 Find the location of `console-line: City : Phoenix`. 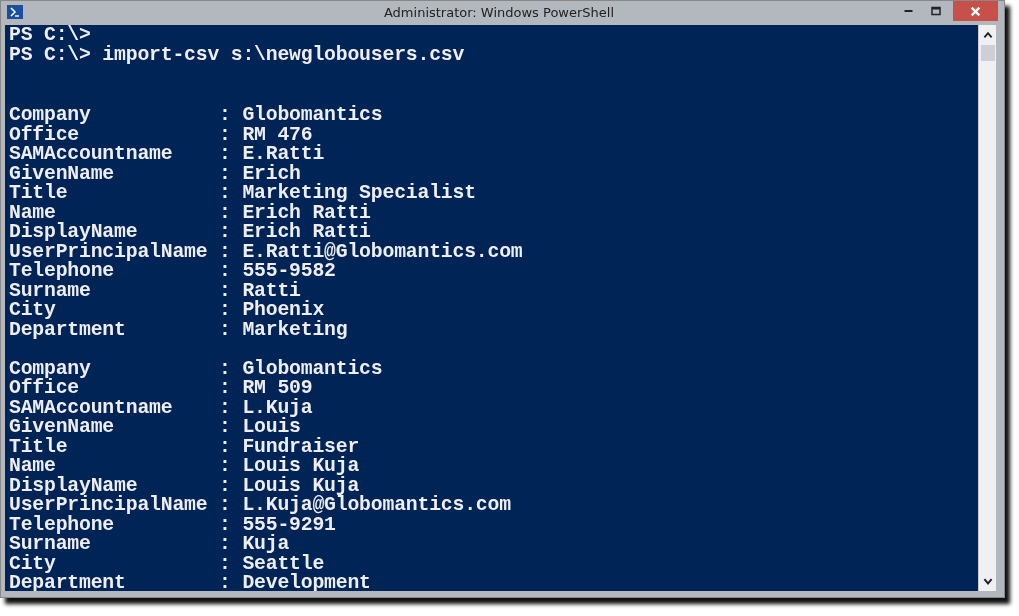

console-line: City : Phoenix is located at coordinates (167, 311).